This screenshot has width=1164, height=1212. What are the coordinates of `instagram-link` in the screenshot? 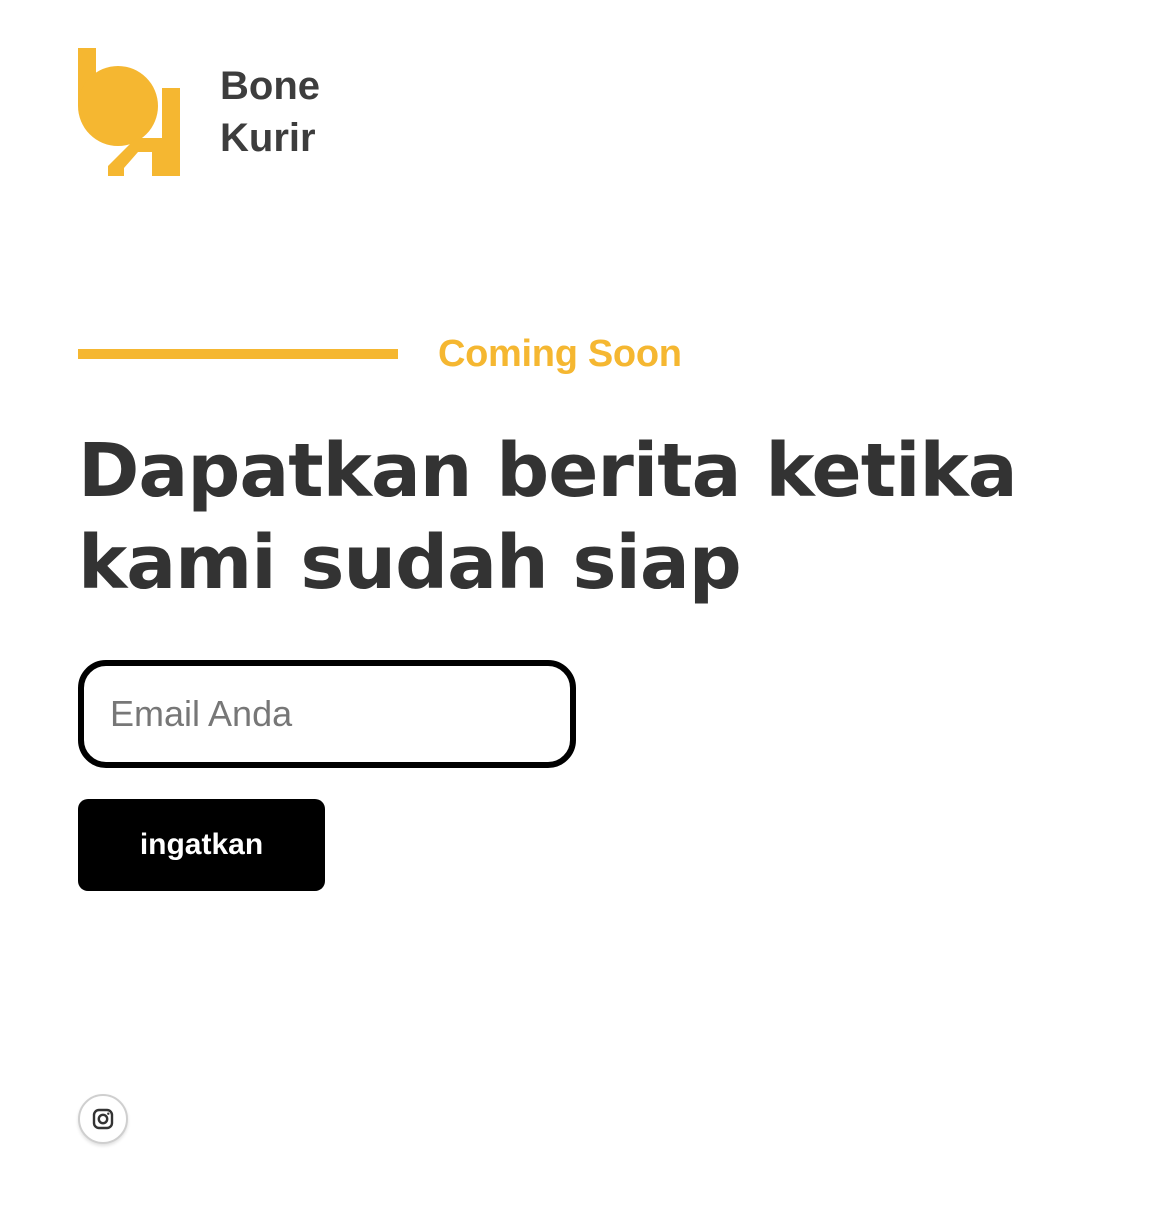 It's located at (103, 1119).